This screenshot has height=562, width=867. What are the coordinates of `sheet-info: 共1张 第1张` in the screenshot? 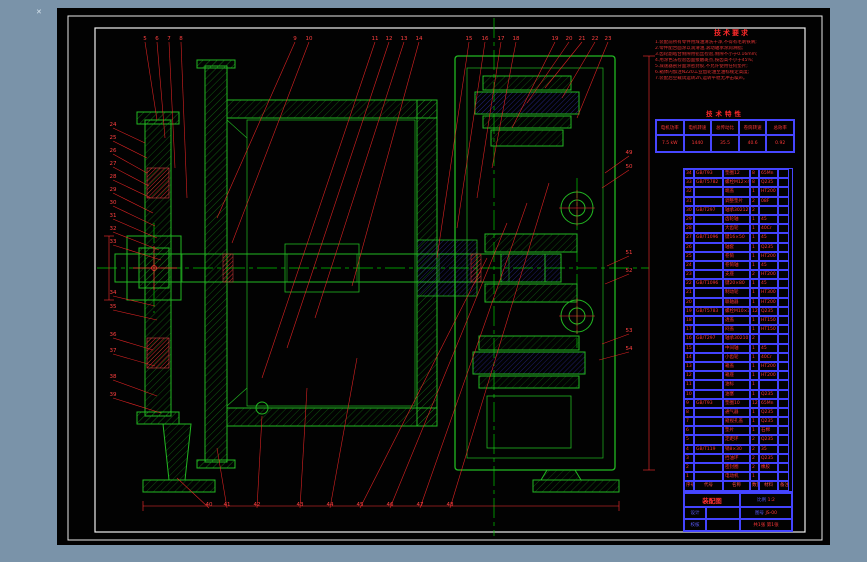 It's located at (766, 525).